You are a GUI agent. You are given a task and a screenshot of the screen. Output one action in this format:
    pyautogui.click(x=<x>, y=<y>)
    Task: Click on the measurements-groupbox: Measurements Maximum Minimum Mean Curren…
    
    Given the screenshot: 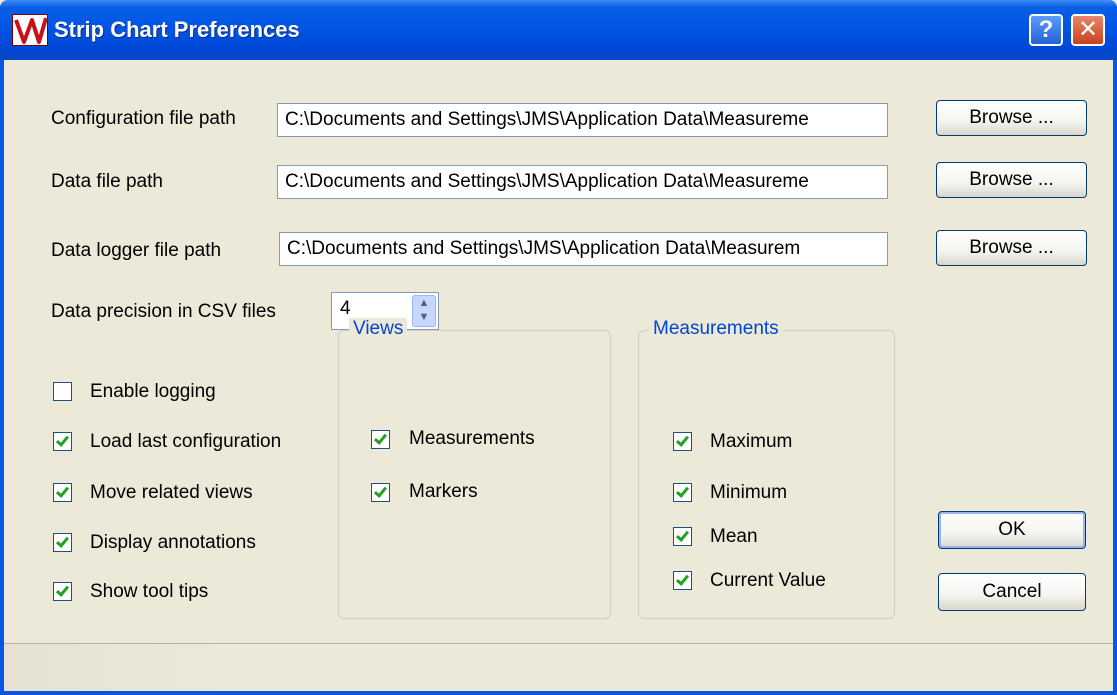 What is the action you would take?
    pyautogui.click(x=766, y=468)
    